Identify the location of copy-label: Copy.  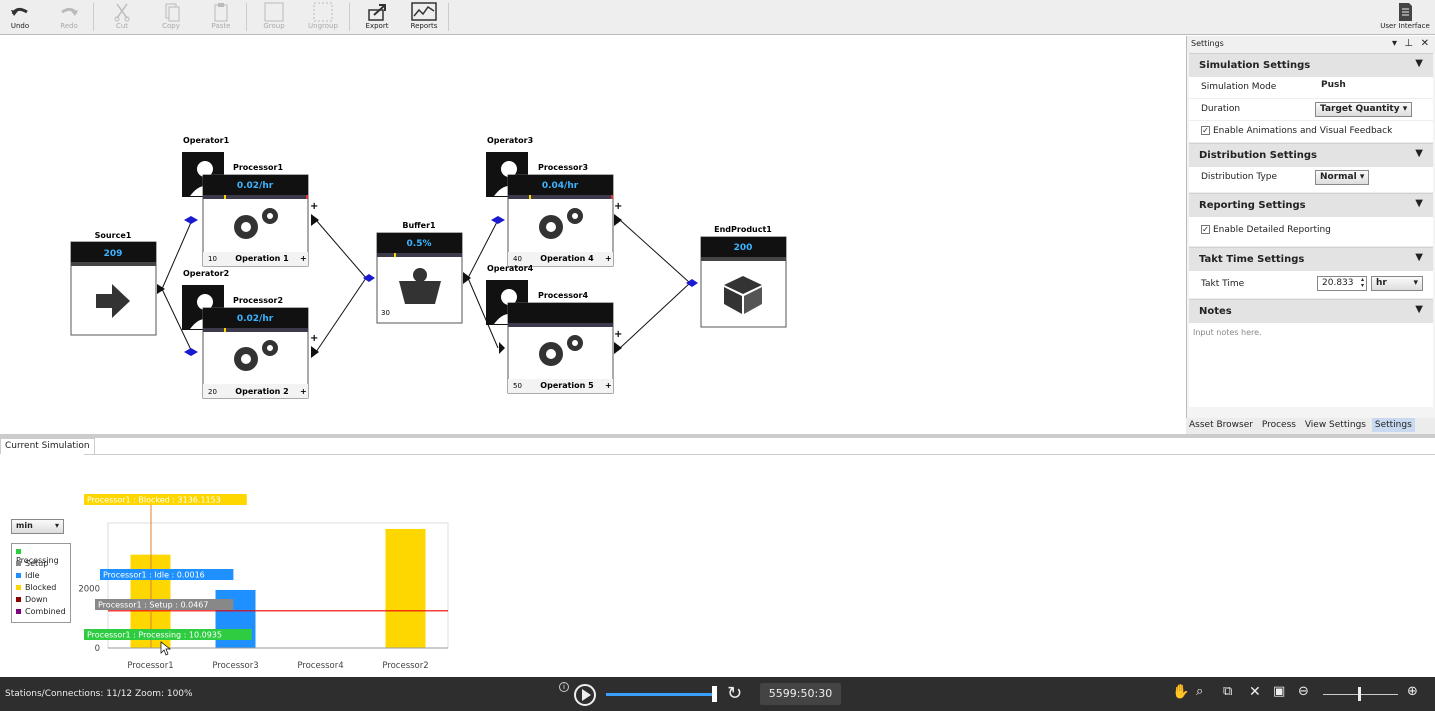
(171, 26).